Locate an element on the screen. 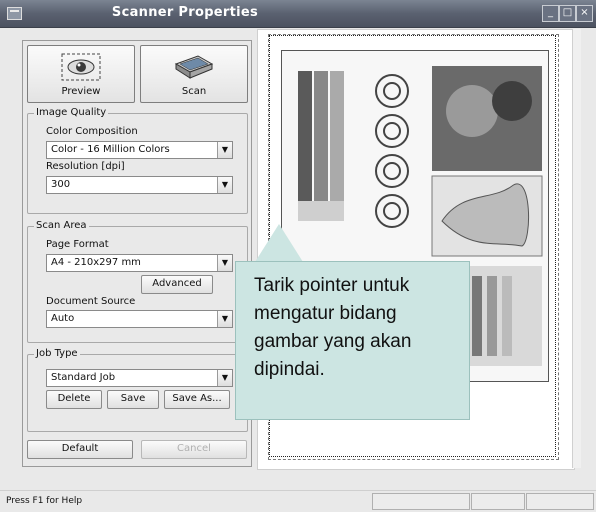 This screenshot has height=512, width=596. scan-button: Scan is located at coordinates (194, 74).